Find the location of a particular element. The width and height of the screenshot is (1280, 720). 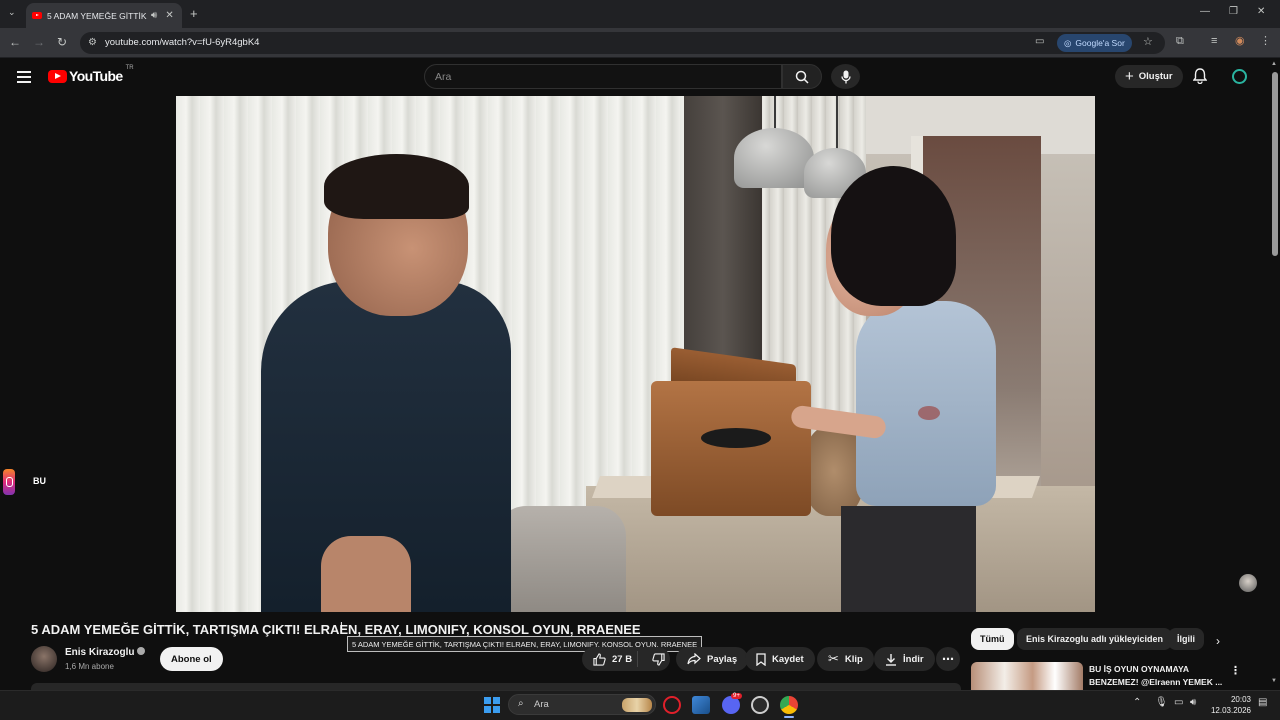

chrome-active-indicator is located at coordinates (789, 717).